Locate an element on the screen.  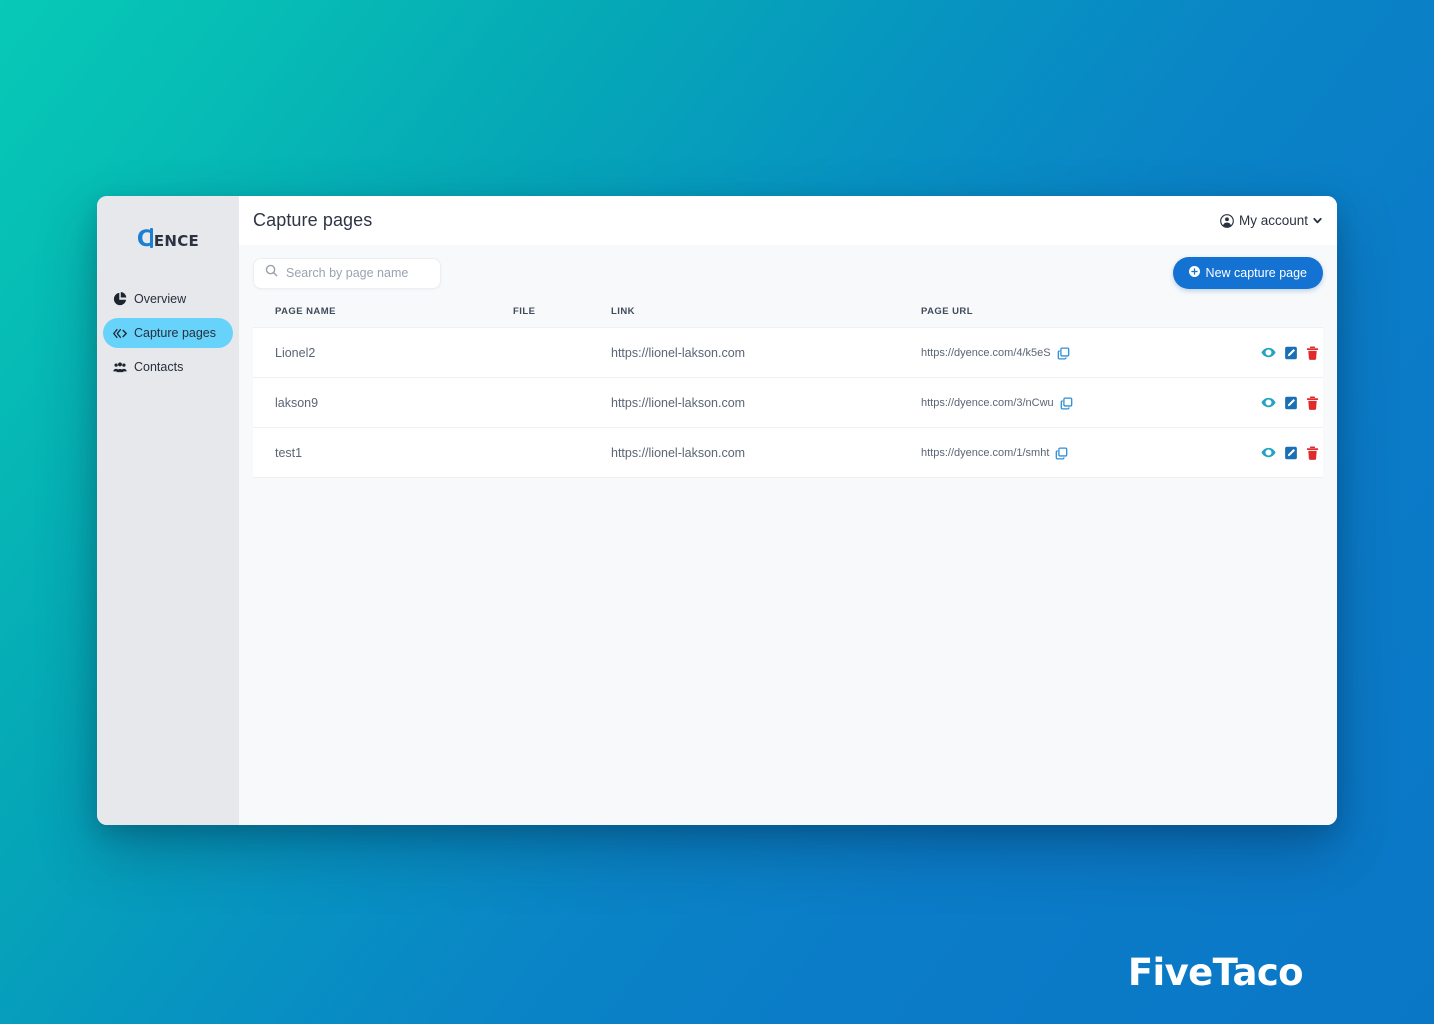
code-icon is located at coordinates (120, 333).